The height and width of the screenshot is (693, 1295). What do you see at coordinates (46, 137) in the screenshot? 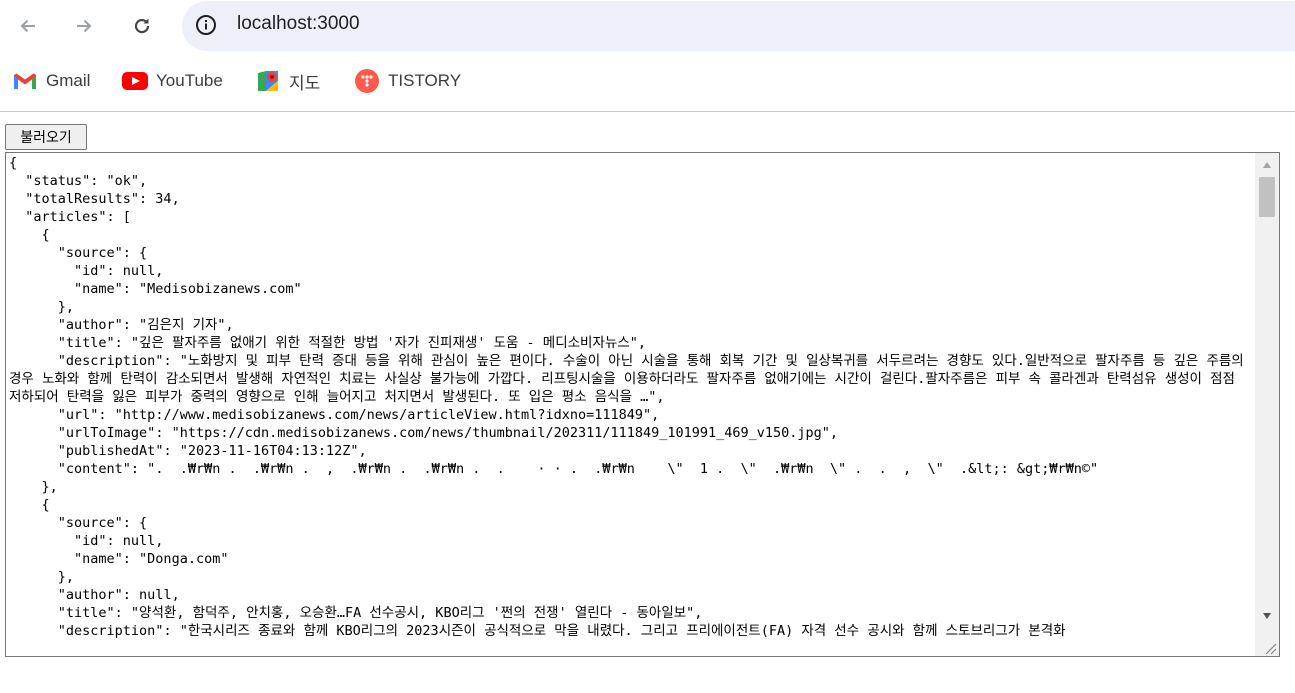
I see `load-button: 불러오기` at bounding box center [46, 137].